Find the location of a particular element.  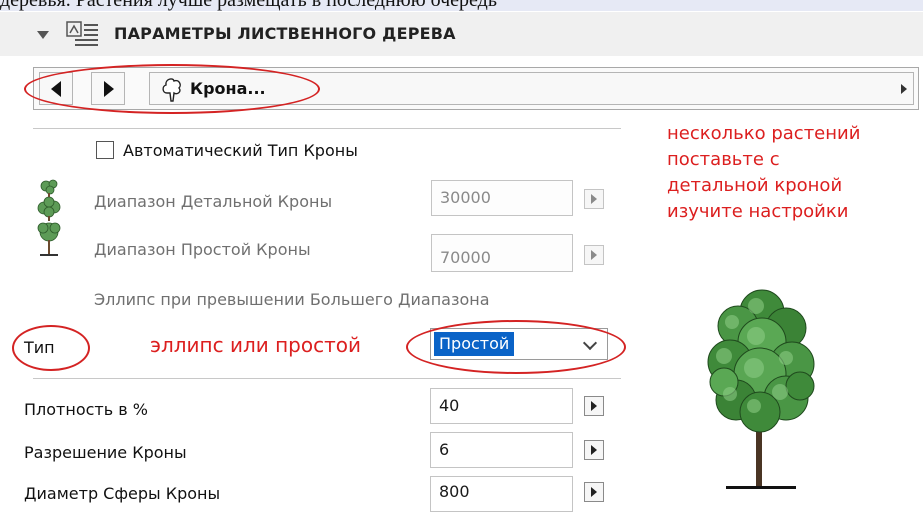

detail-range-label: Диапазон Детальной Кроны is located at coordinates (213, 201).